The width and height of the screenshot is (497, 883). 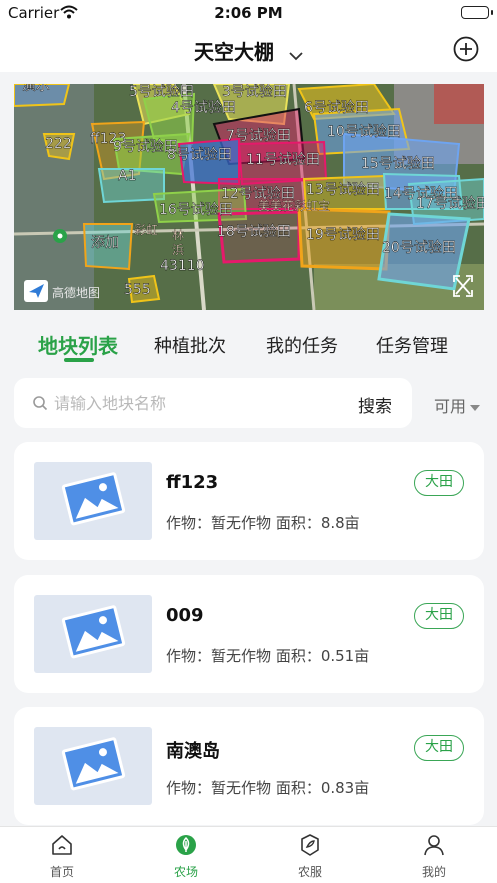 What do you see at coordinates (186, 845) in the screenshot?
I see `leaf-icon` at bounding box center [186, 845].